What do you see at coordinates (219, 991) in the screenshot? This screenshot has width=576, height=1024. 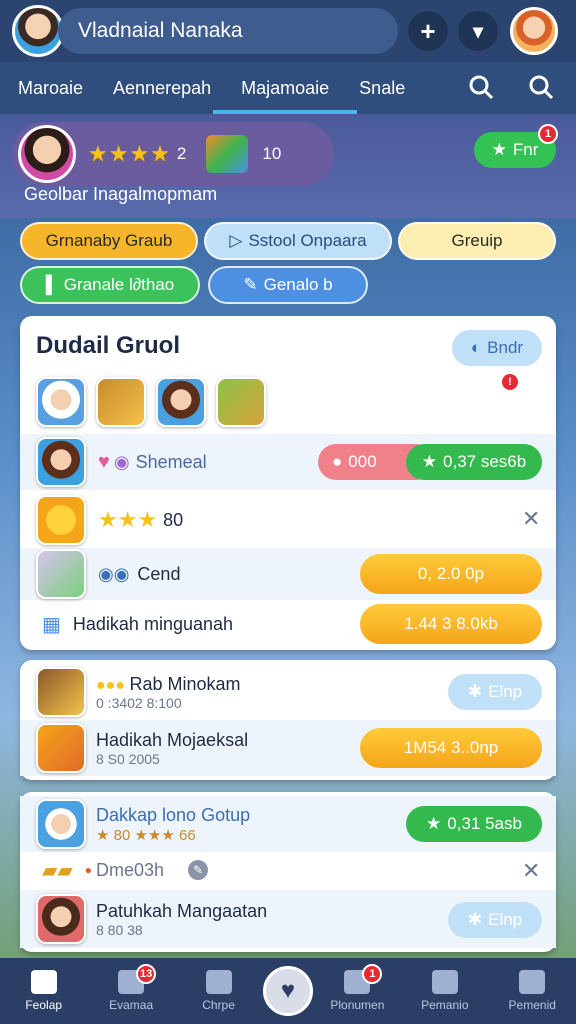 I see `nav-chat: Chrpe` at bounding box center [219, 991].